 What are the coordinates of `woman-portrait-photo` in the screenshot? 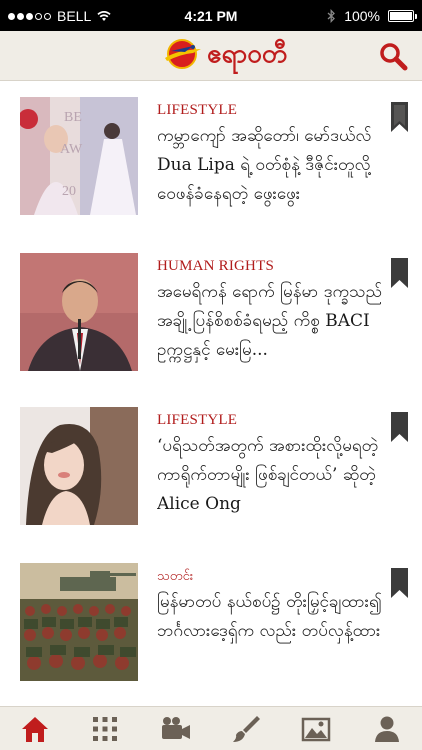 It's located at (79, 466).